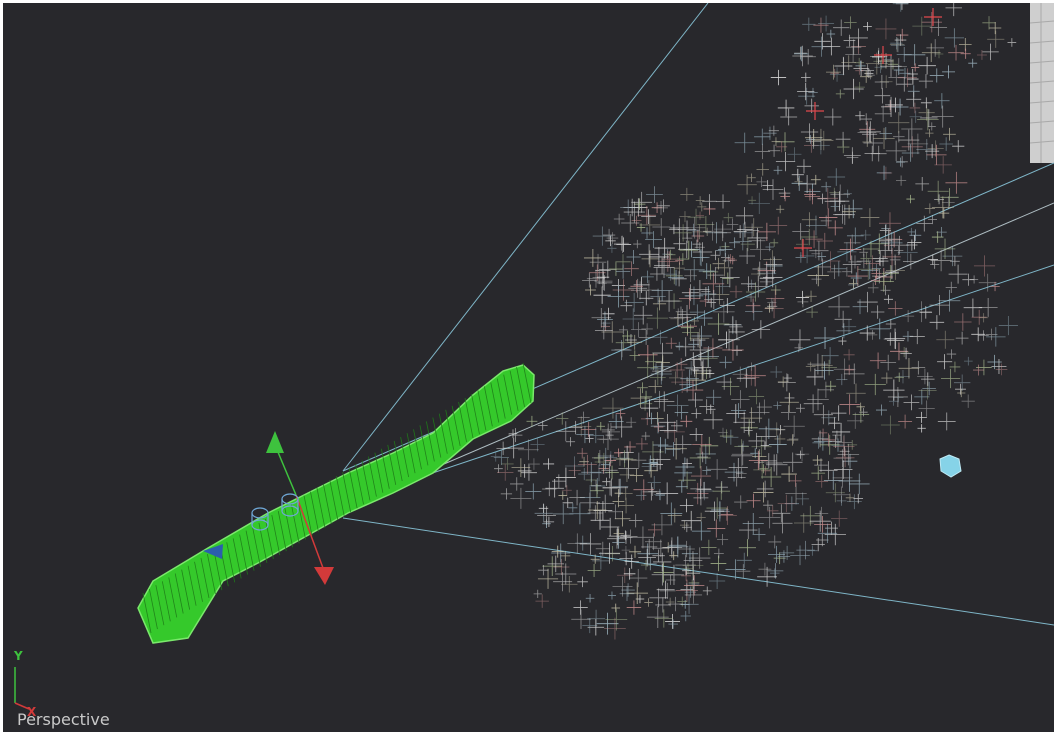 This screenshot has width=1057, height=735. What do you see at coordinates (324, 576) in the screenshot?
I see `x-axis-handle` at bounding box center [324, 576].